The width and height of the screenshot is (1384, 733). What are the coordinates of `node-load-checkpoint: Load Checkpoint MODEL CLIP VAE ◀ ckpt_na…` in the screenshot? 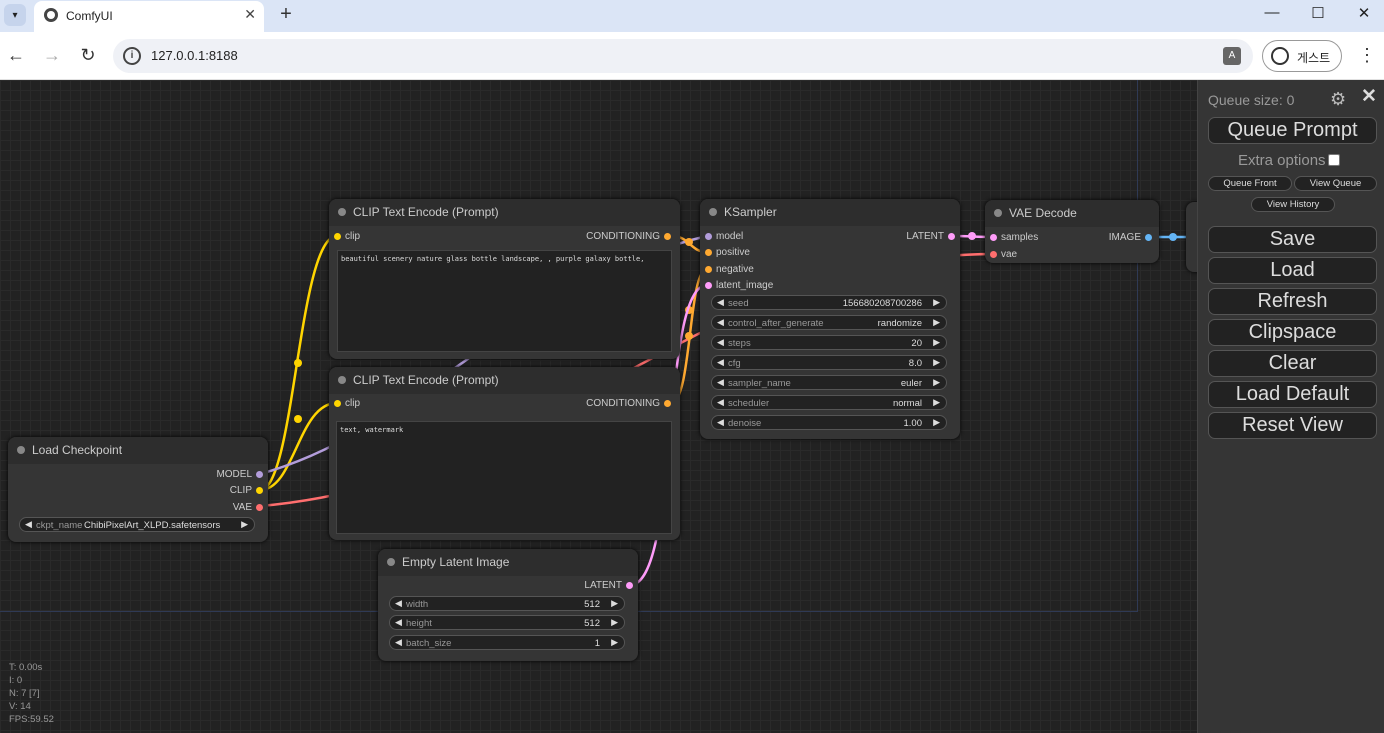 It's located at (138, 489).